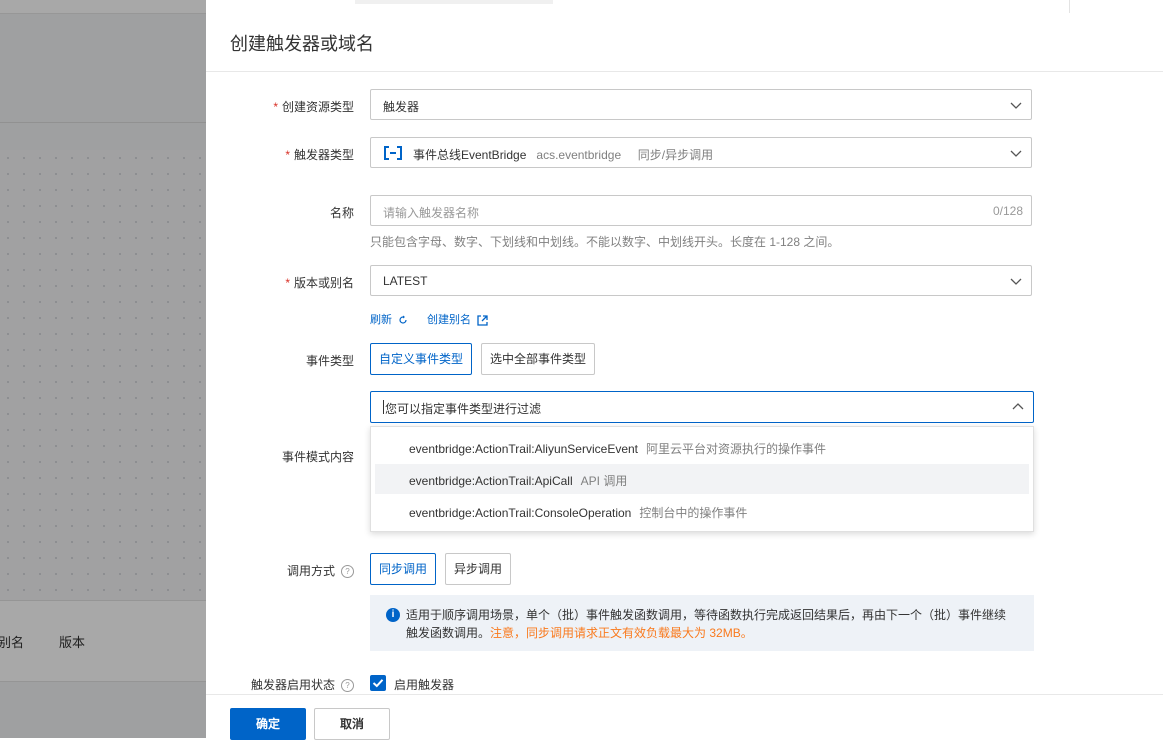 The image size is (1163, 740). Describe the element at coordinates (478, 569) in the screenshot. I see `async-invoke-button: 异步调用` at that location.